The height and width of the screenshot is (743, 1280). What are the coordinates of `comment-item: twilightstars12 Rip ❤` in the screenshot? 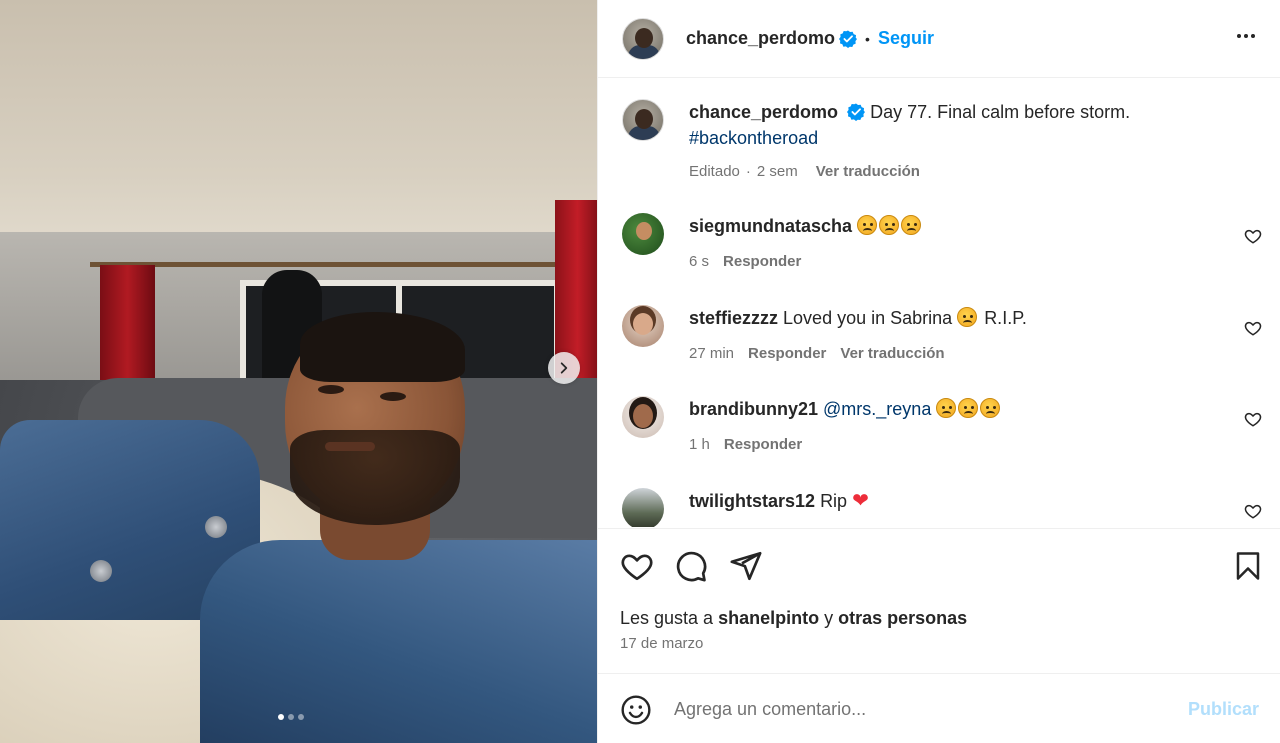 It's located at (942, 507).